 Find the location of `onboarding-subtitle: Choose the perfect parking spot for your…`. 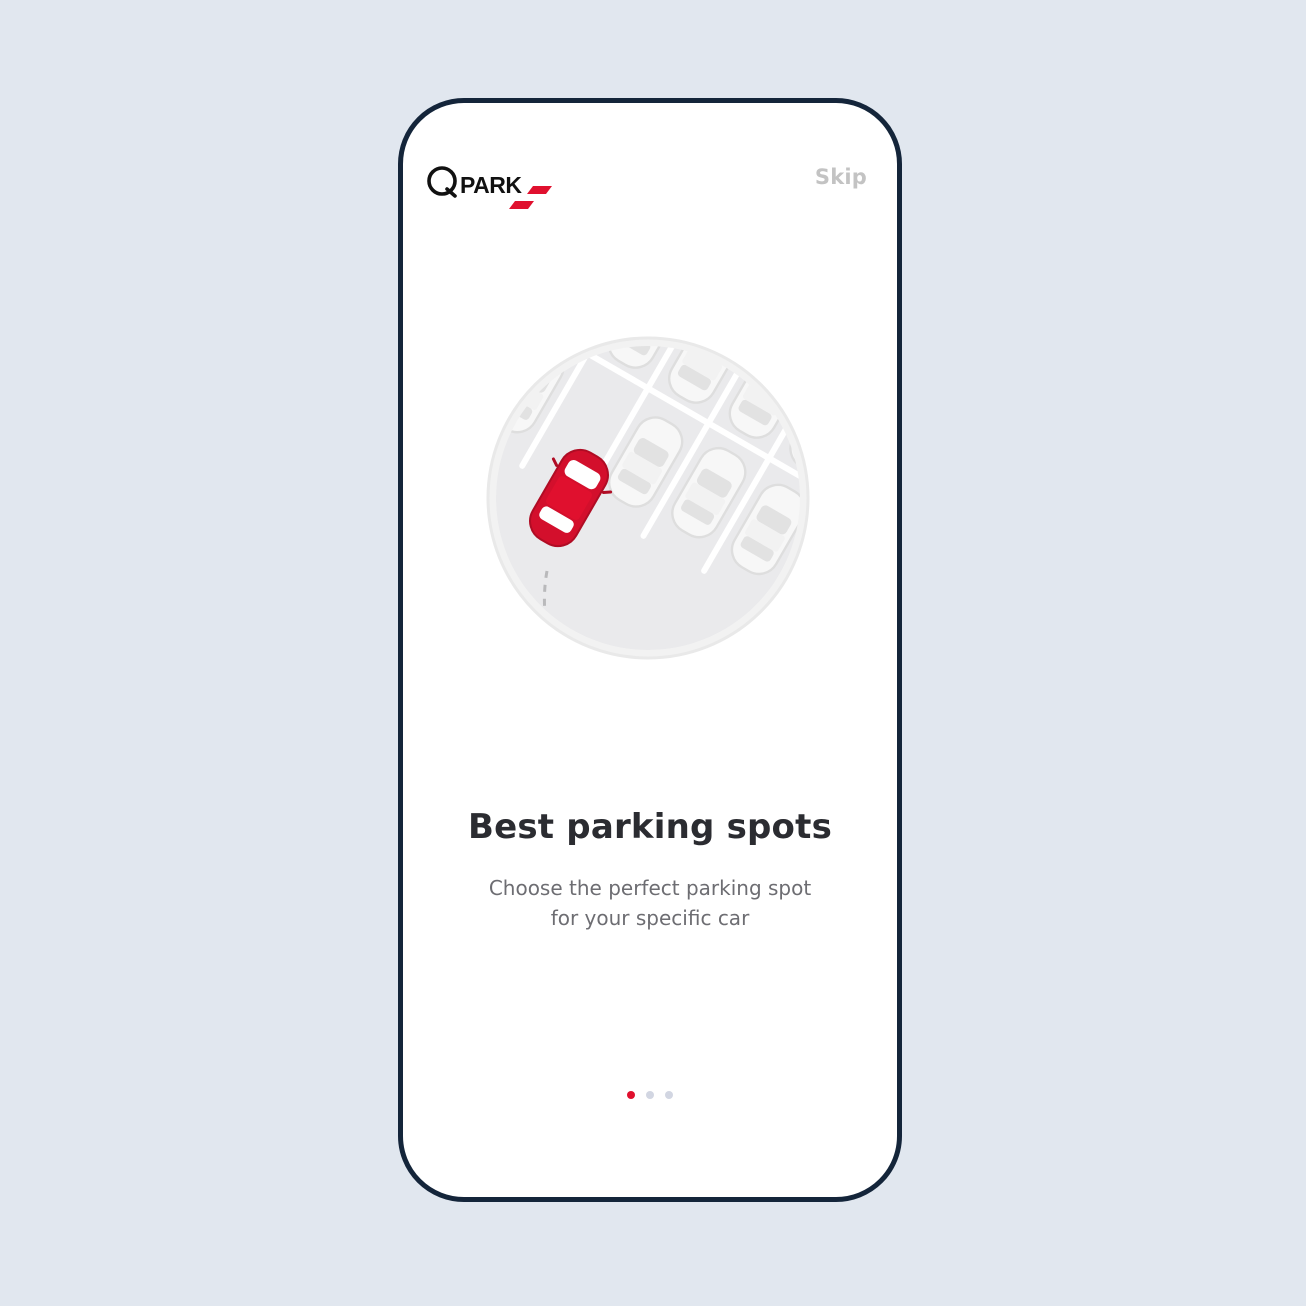

onboarding-subtitle: Choose the perfect parking spot for your… is located at coordinates (650, 903).